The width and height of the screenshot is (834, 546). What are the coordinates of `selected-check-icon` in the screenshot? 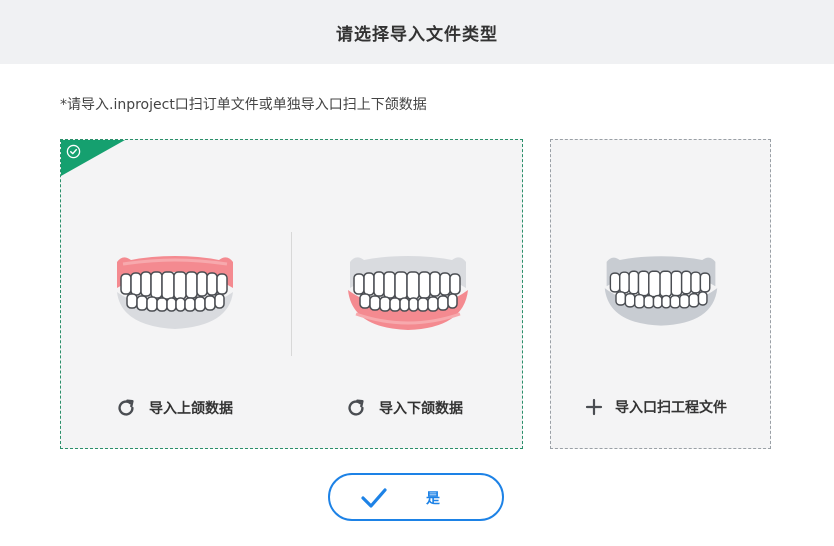 It's located at (73, 151).